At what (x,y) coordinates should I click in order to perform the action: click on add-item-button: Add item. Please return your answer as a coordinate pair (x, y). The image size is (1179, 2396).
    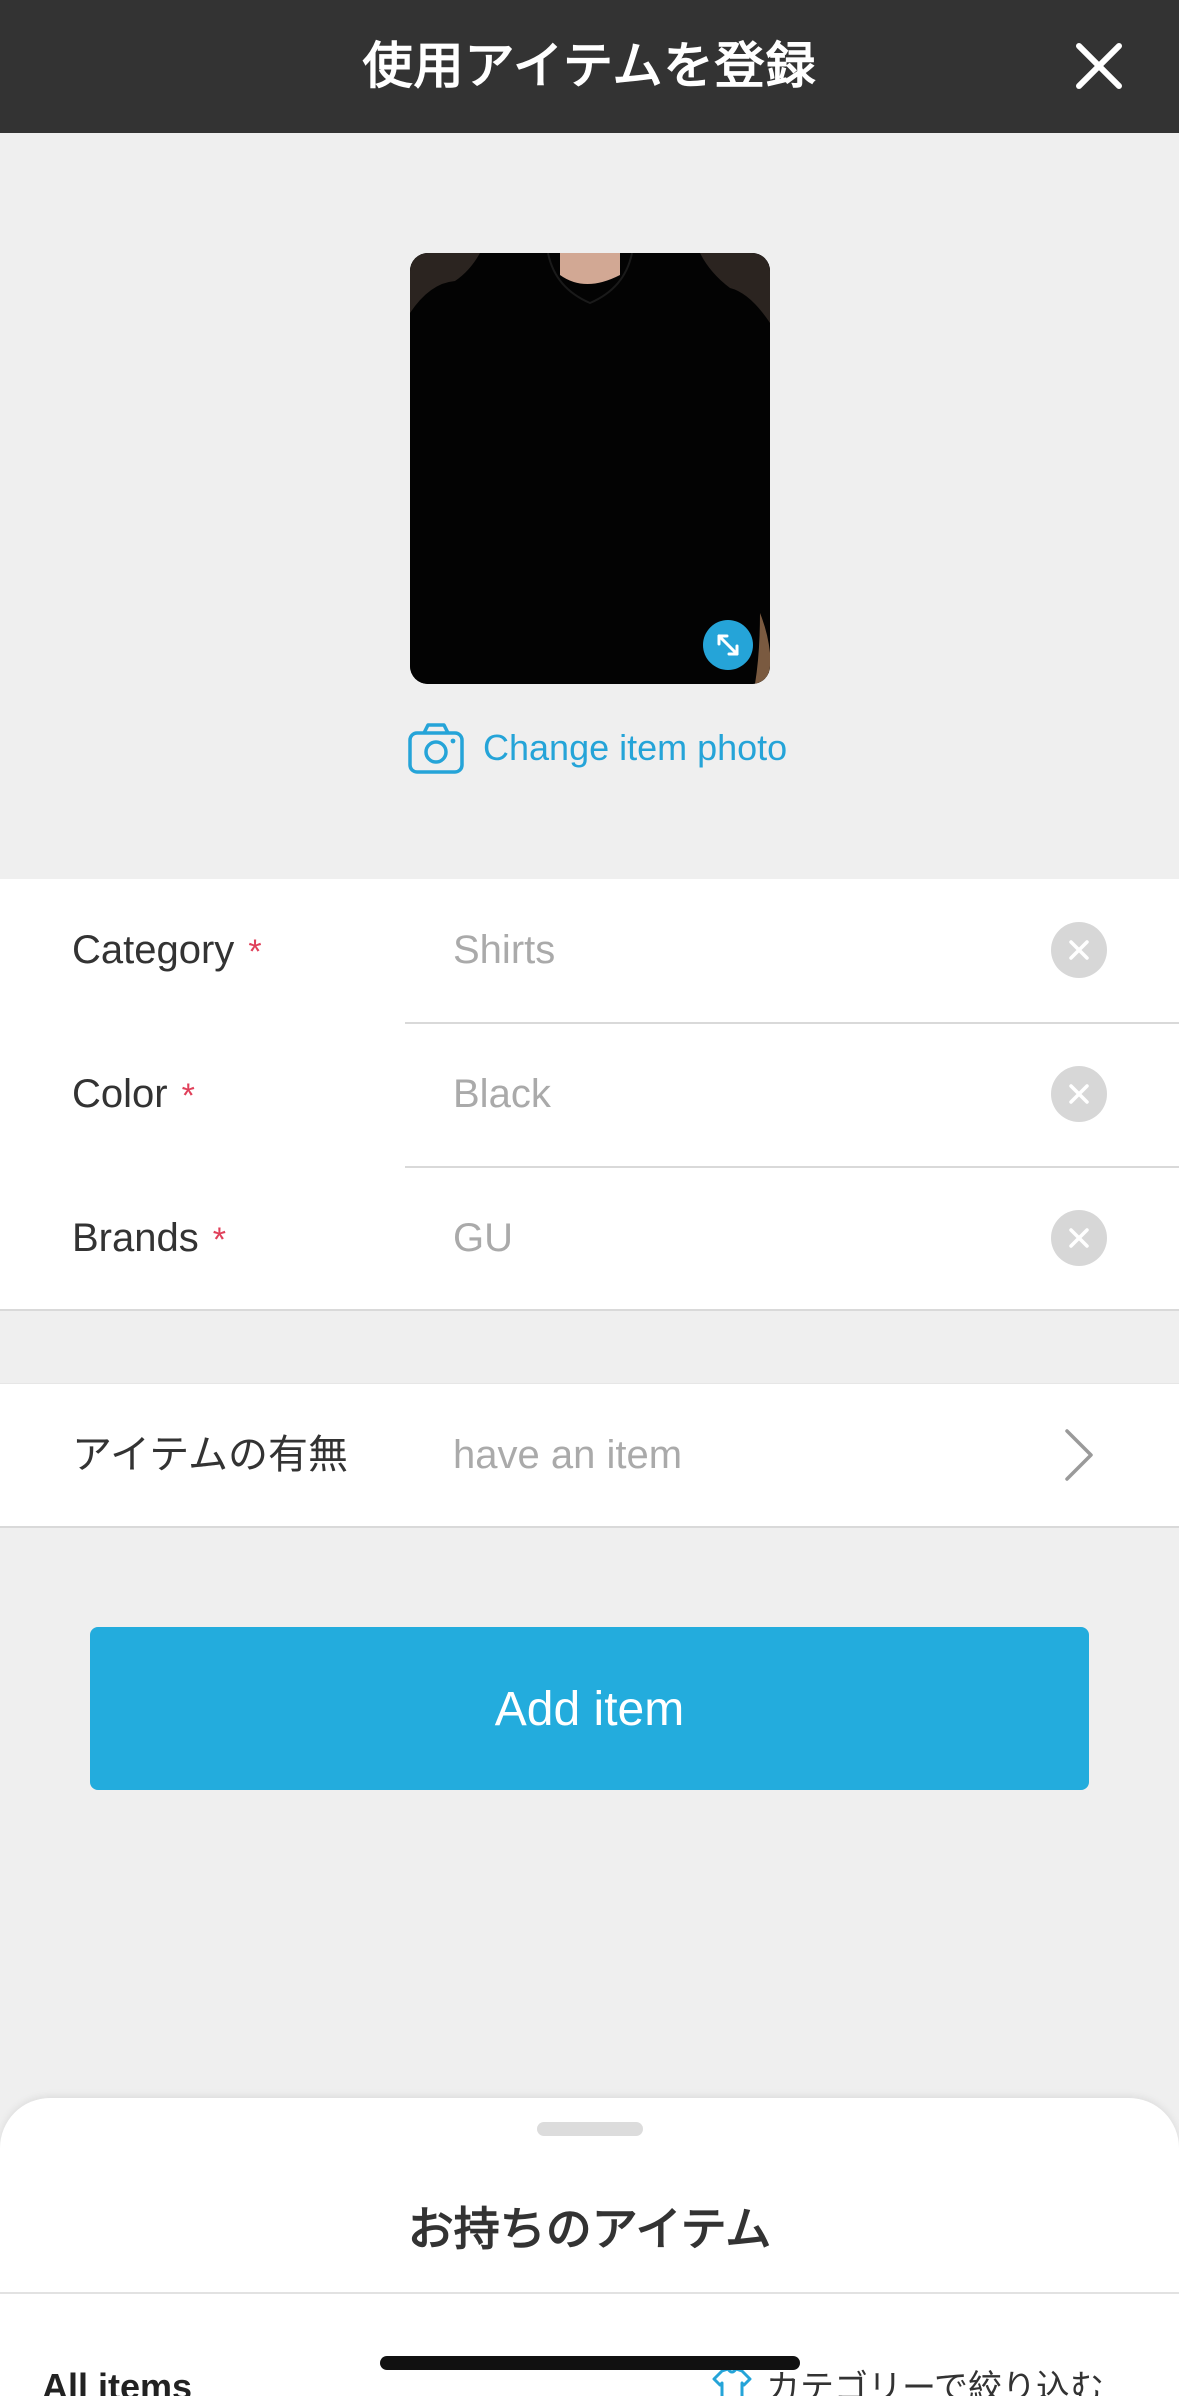
    Looking at the image, I should click on (589, 1708).